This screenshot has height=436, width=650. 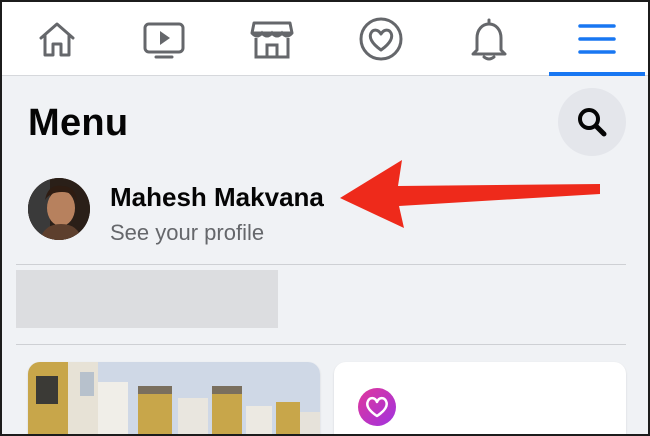 I want to click on page-title: Menu, so click(x=78, y=123).